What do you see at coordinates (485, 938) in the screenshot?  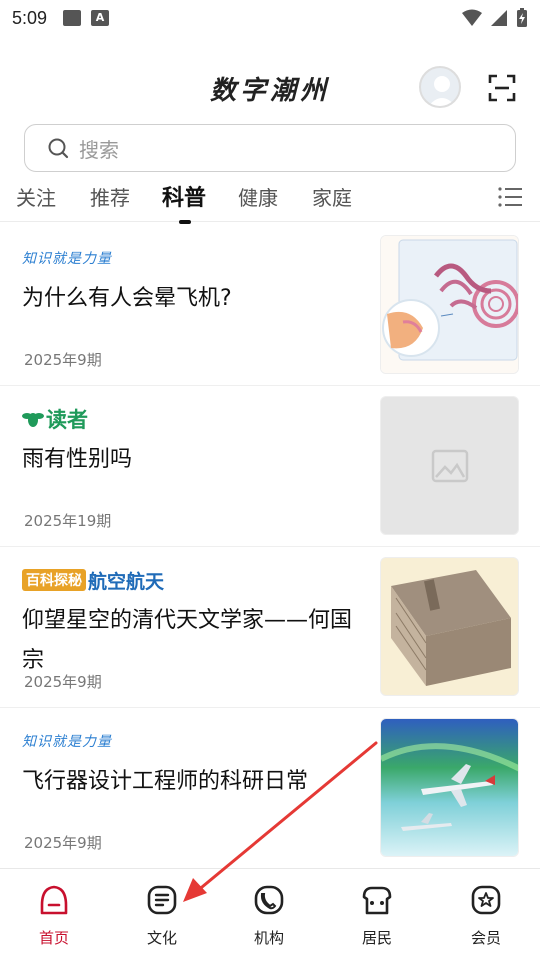 I see `nav-member-label: 会员` at bounding box center [485, 938].